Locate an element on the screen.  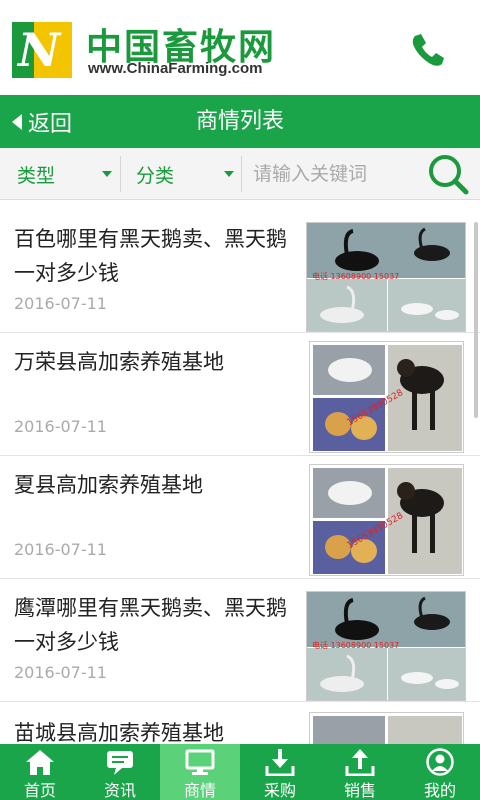
logo-mark: N is located at coordinates (42, 50).